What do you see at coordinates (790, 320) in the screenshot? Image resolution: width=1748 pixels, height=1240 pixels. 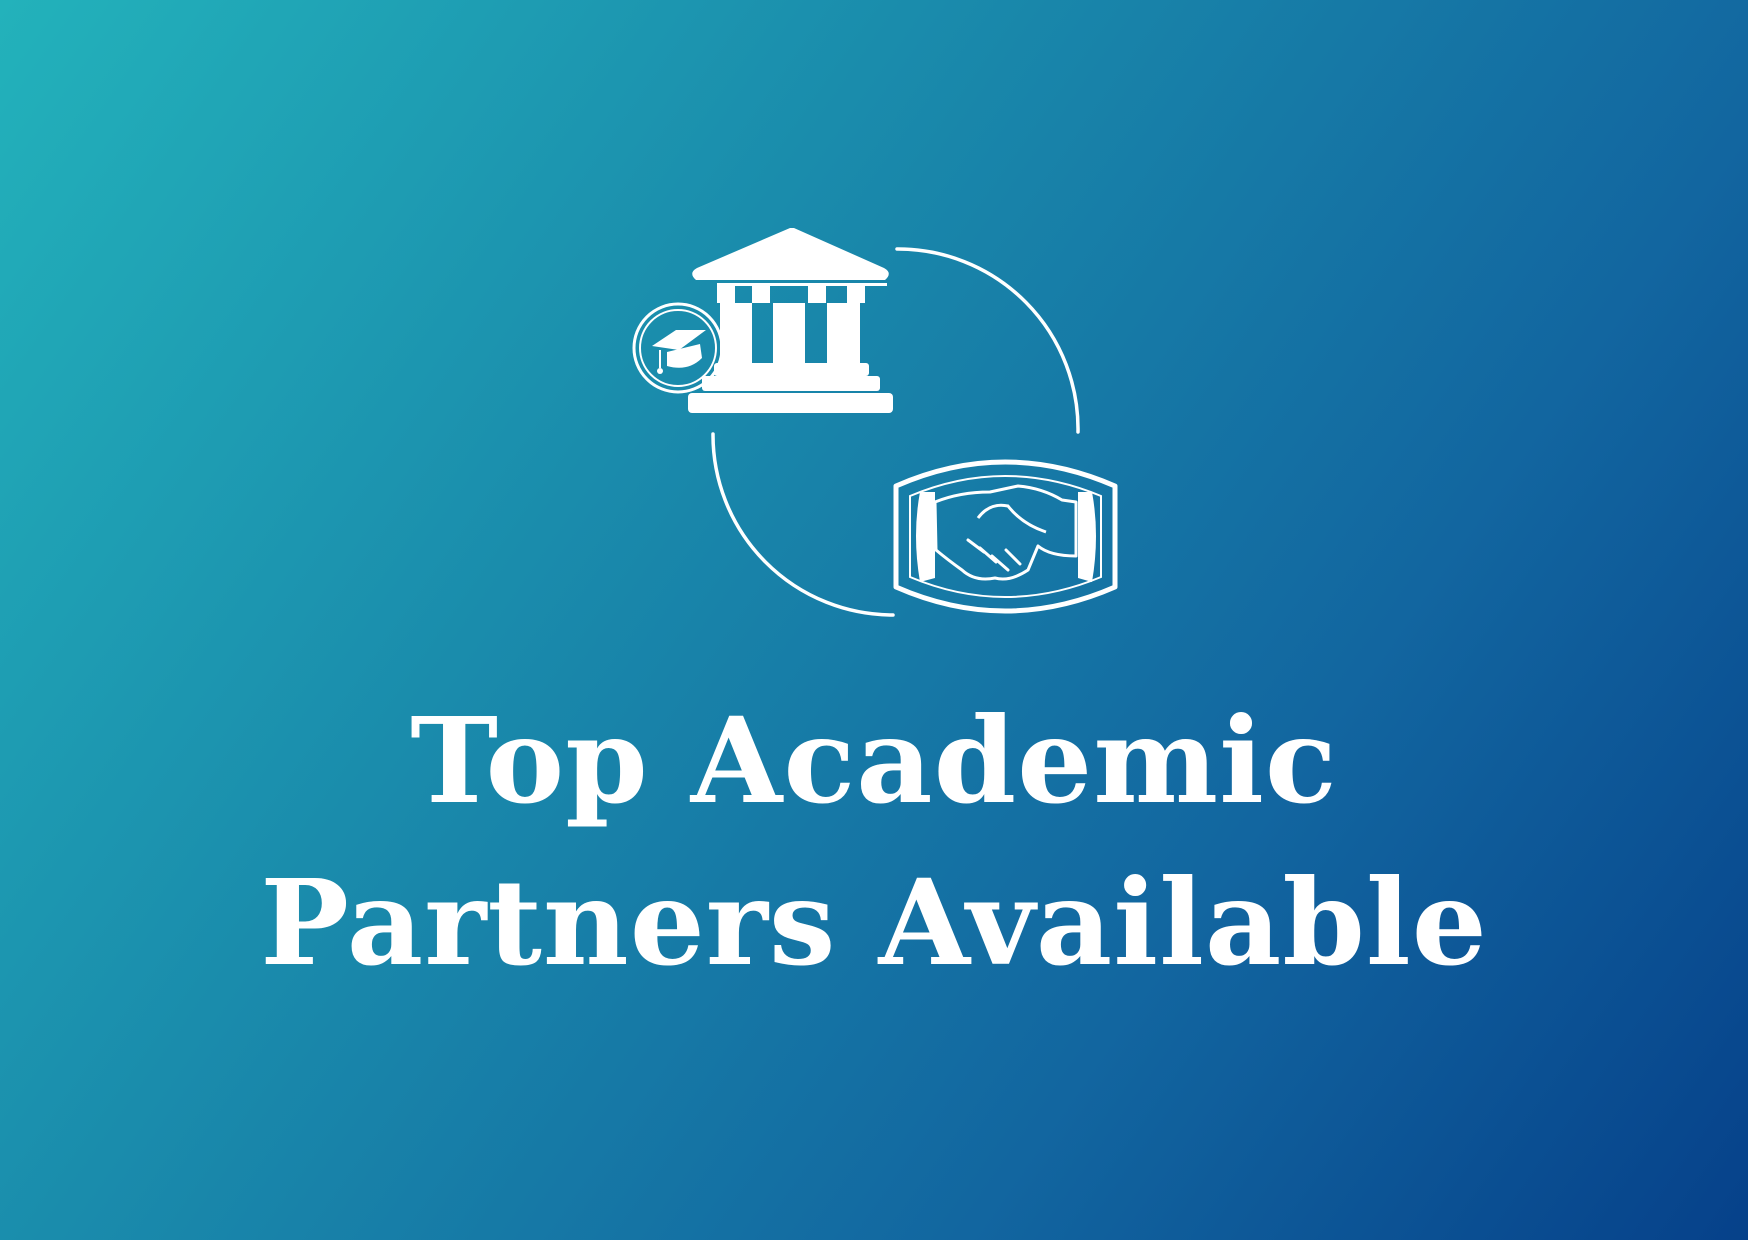 I see `university-building-icon` at bounding box center [790, 320].